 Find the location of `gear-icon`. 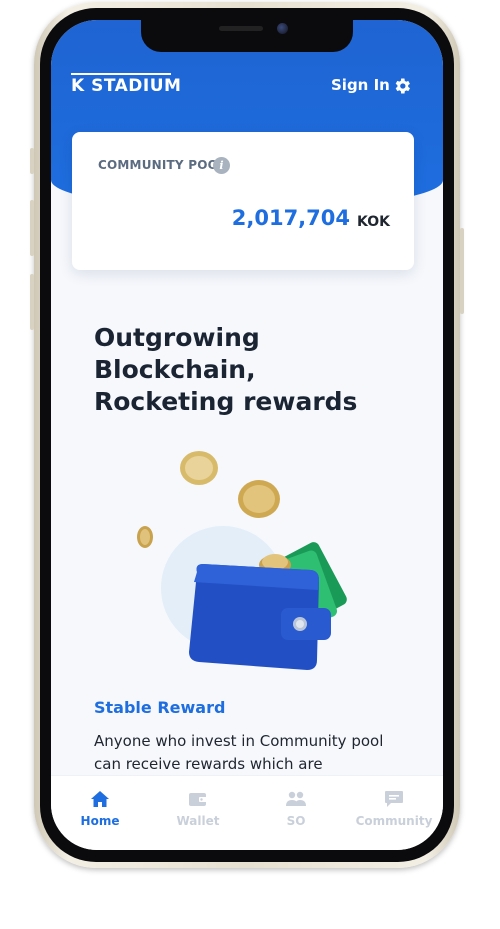

gear-icon is located at coordinates (402, 86).